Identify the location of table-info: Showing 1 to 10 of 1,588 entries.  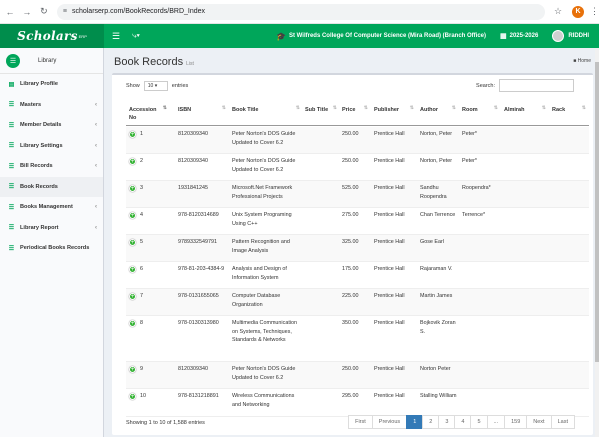
(165, 423).